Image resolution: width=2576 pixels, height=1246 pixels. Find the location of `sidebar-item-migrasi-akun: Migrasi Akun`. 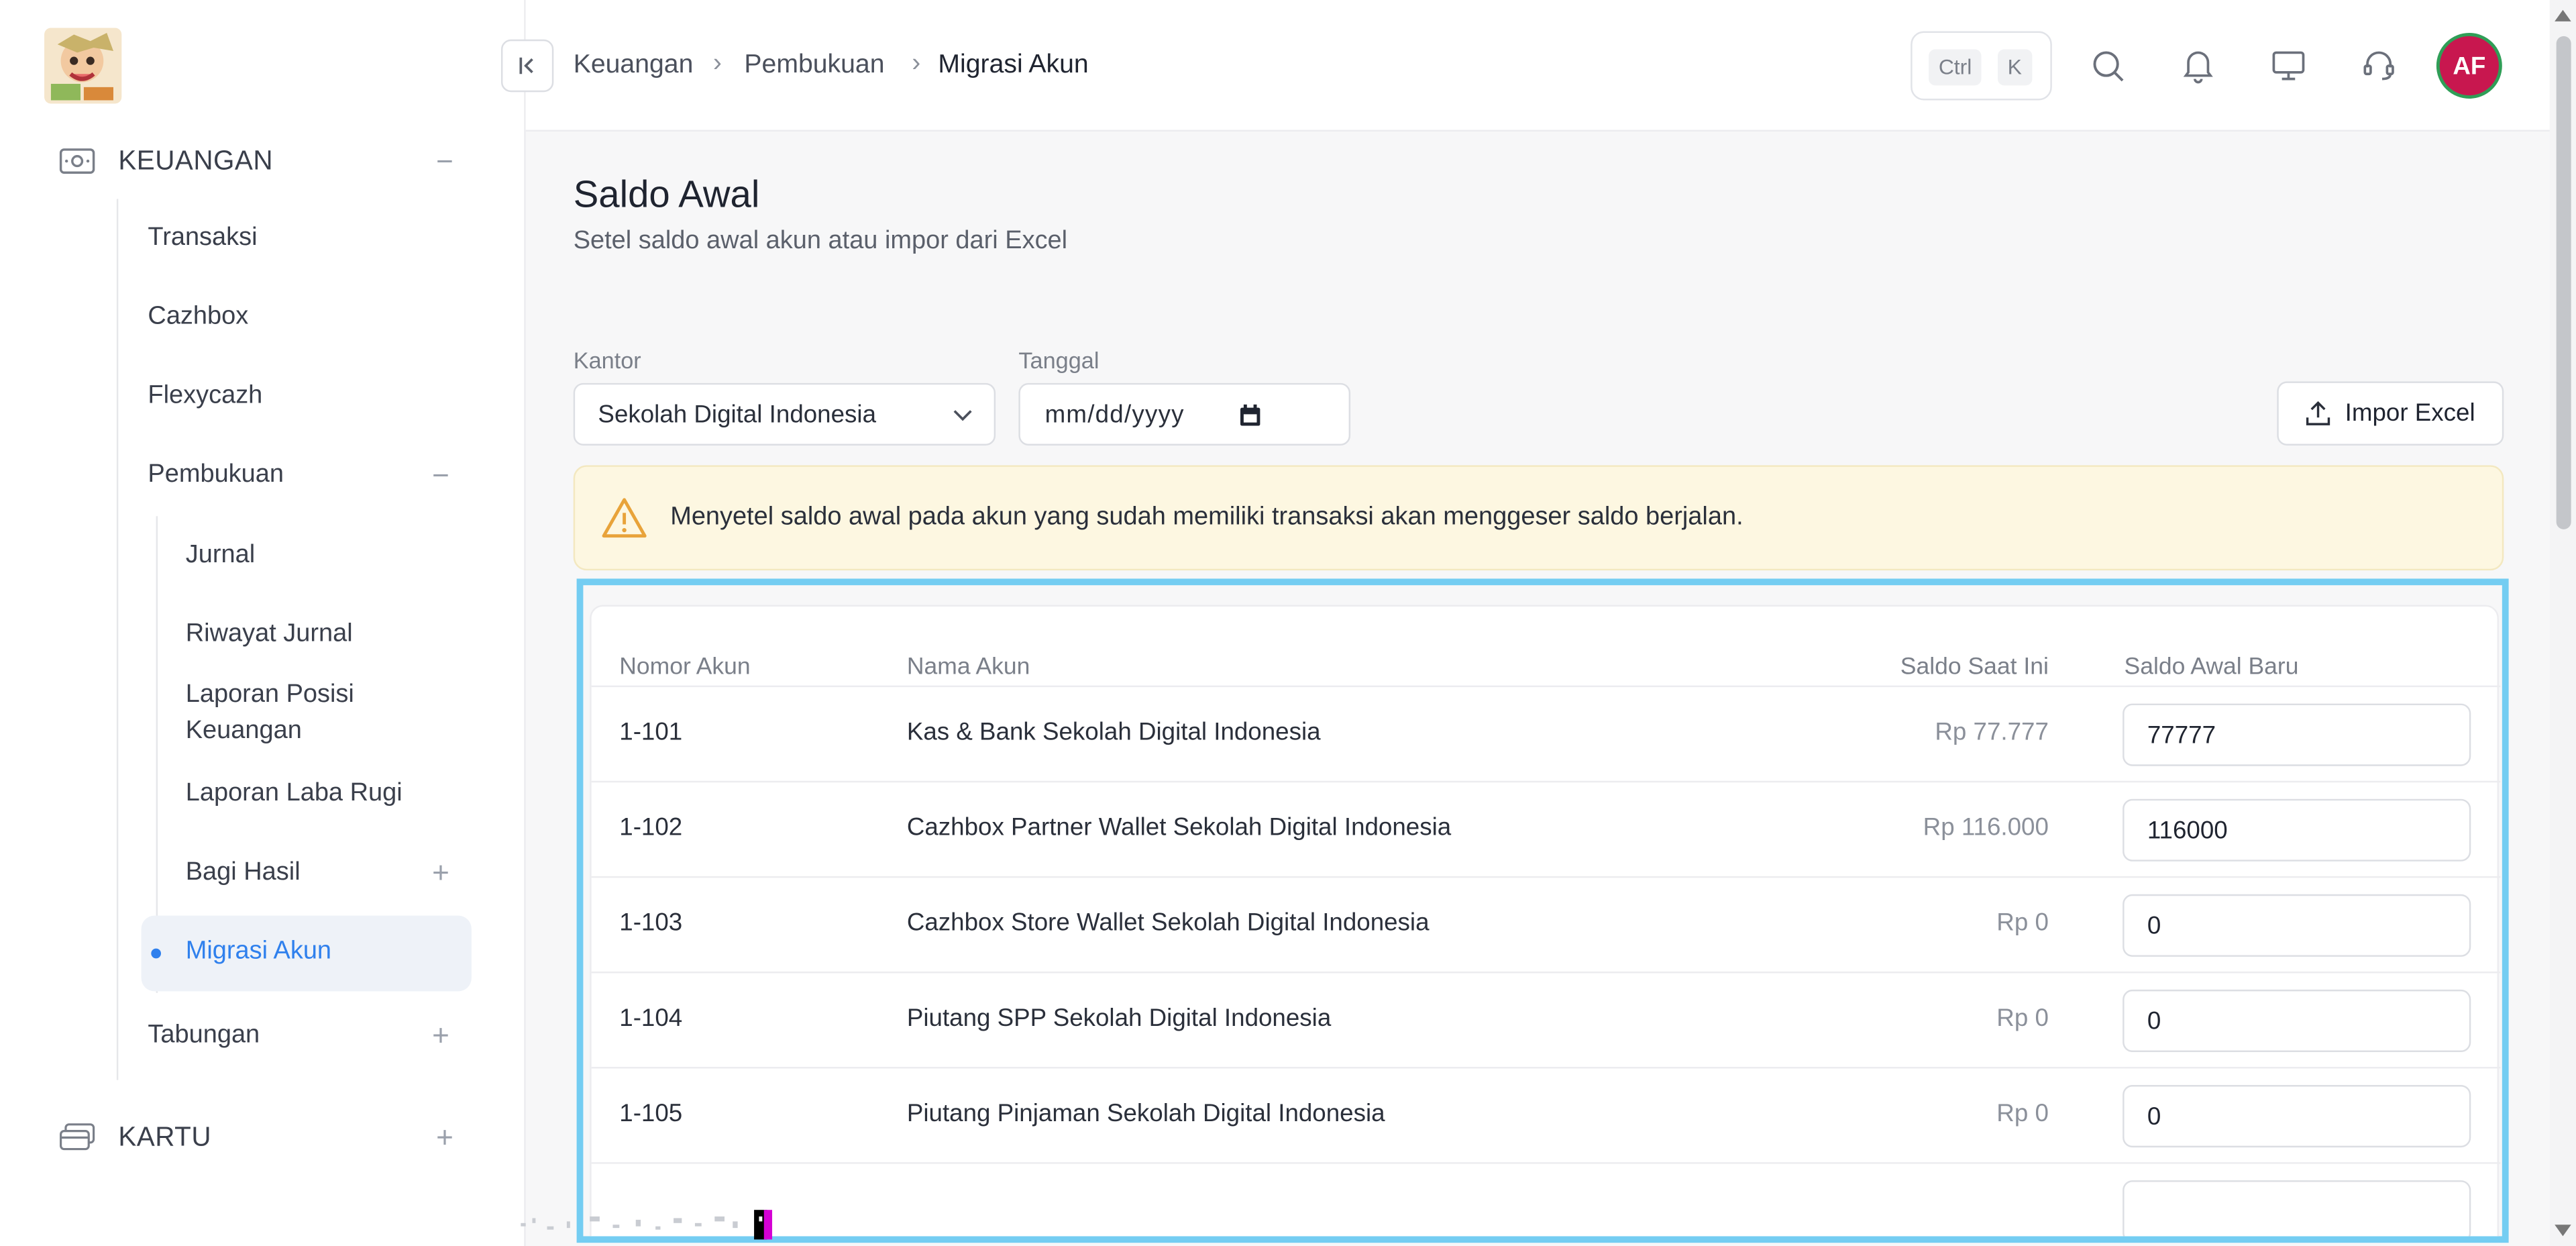

sidebar-item-migrasi-akun: Migrasi Akun is located at coordinates (306, 953).